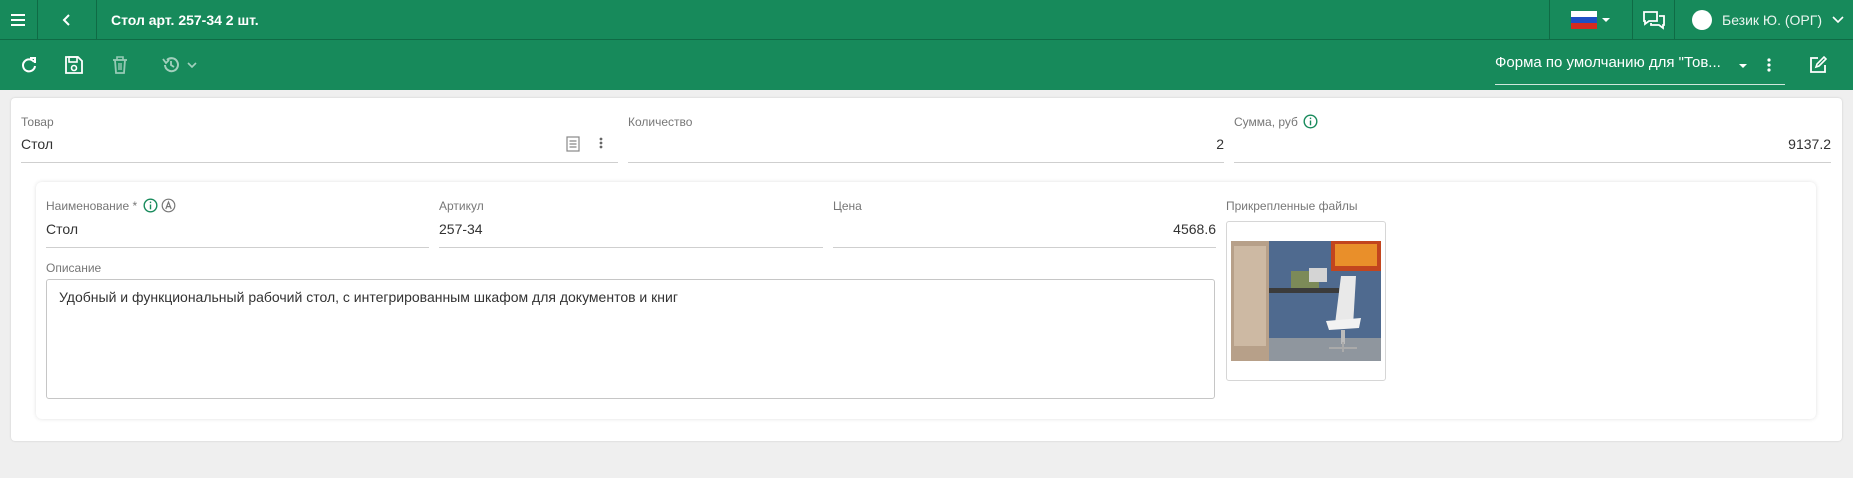  Describe the element at coordinates (1292, 206) in the screenshot. I see `attached-files-label: Прикрепленные файлы` at that location.